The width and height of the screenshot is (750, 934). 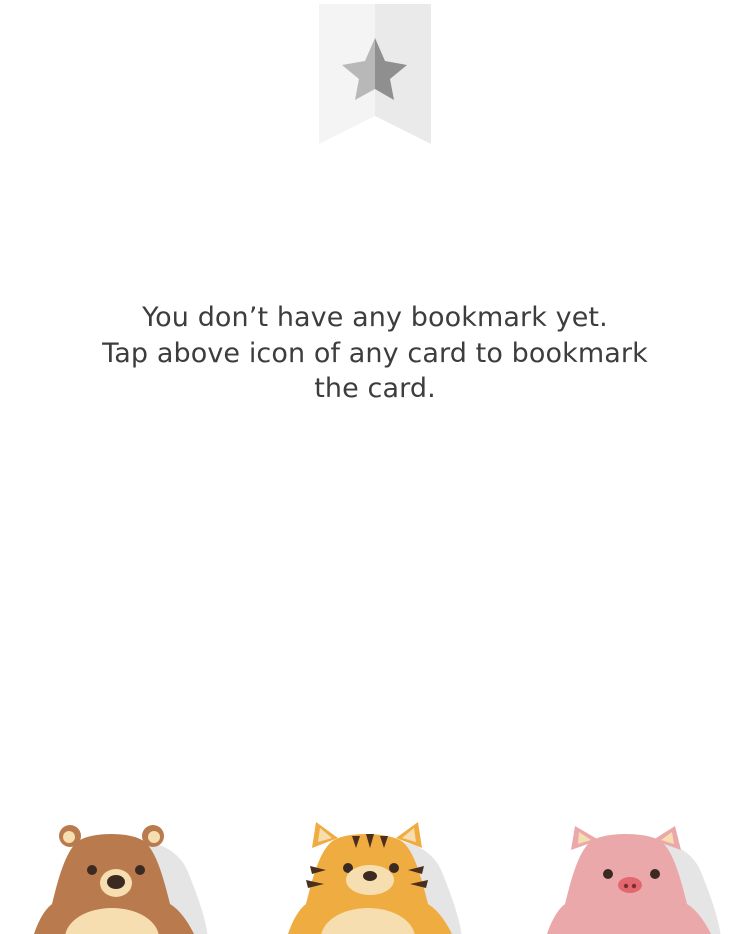 I want to click on pig-mascot-icon, so click(x=634, y=880).